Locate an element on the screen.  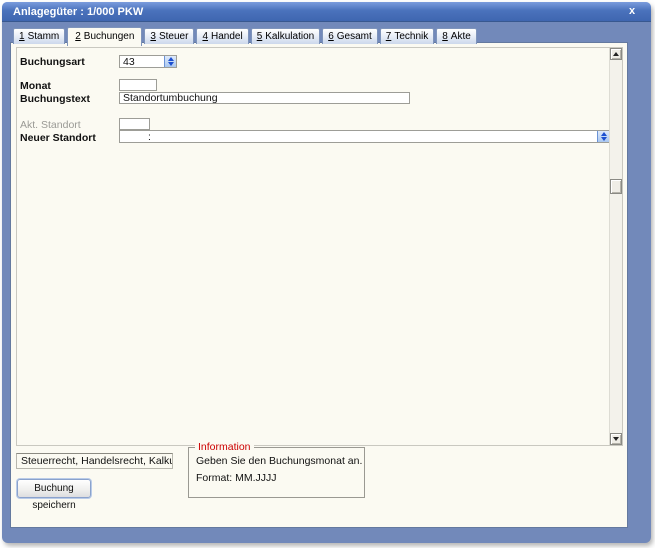
tab-steuer: 3 Steuer is located at coordinates (169, 36).